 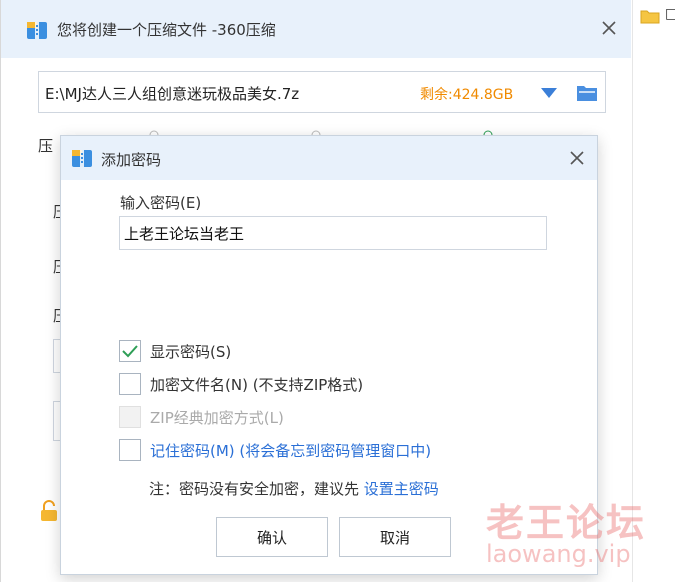 What do you see at coordinates (161, 203) in the screenshot?
I see `password-label: 输入密码(E)` at bounding box center [161, 203].